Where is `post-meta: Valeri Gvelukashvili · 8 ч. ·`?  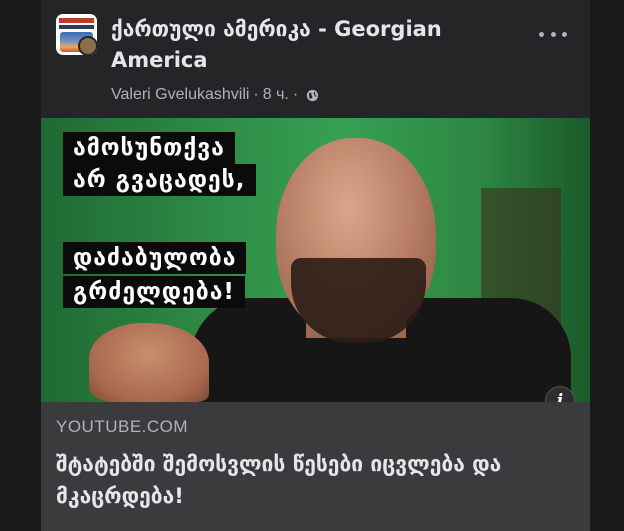 post-meta: Valeri Gvelukashvili · 8 ч. · is located at coordinates (215, 95).